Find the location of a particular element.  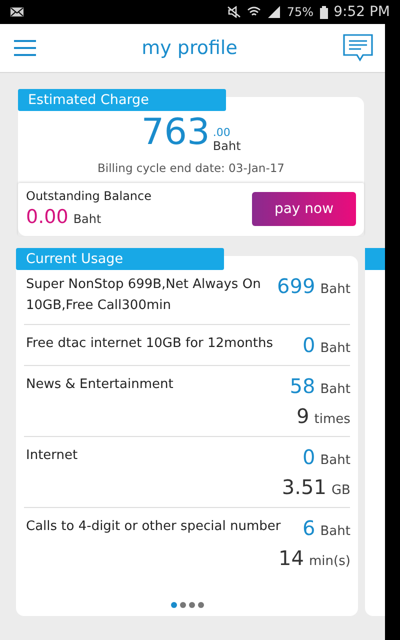

card-title: Estimated Charge is located at coordinates (122, 100).